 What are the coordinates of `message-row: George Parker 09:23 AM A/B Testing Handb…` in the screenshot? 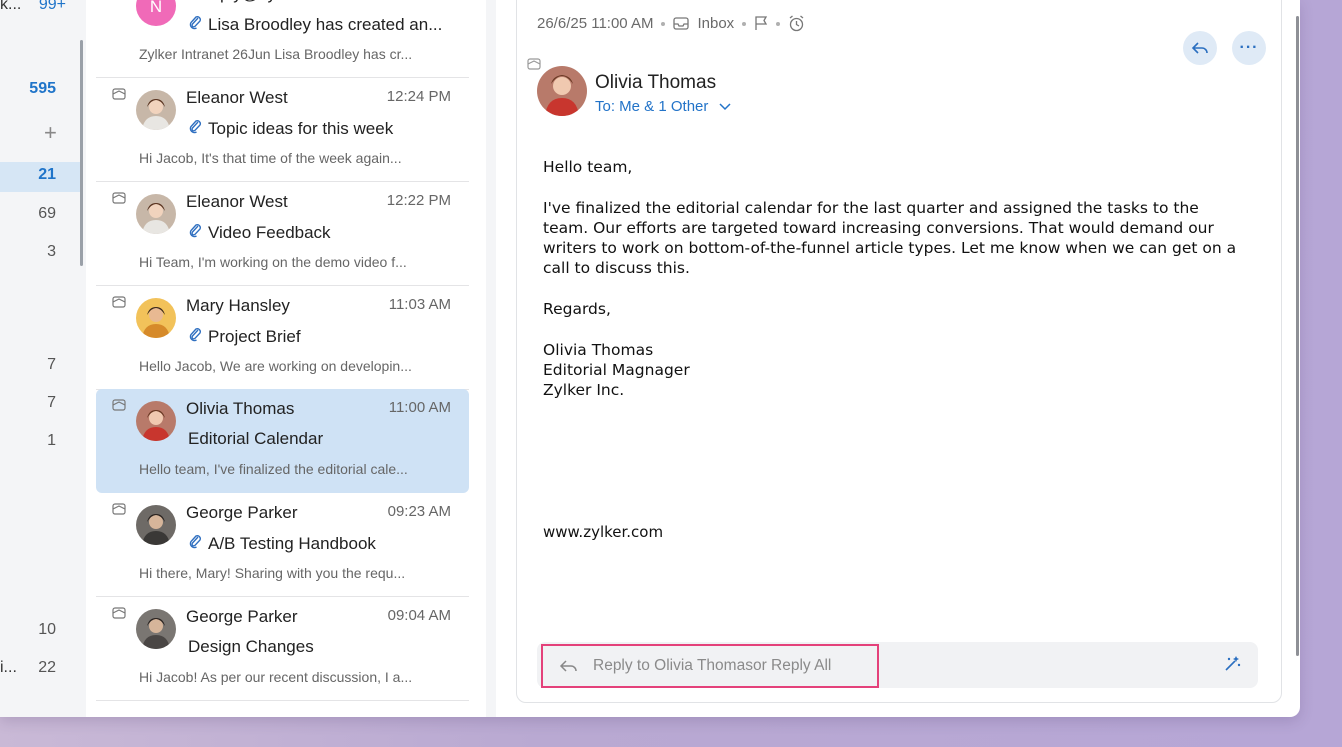 It's located at (282, 545).